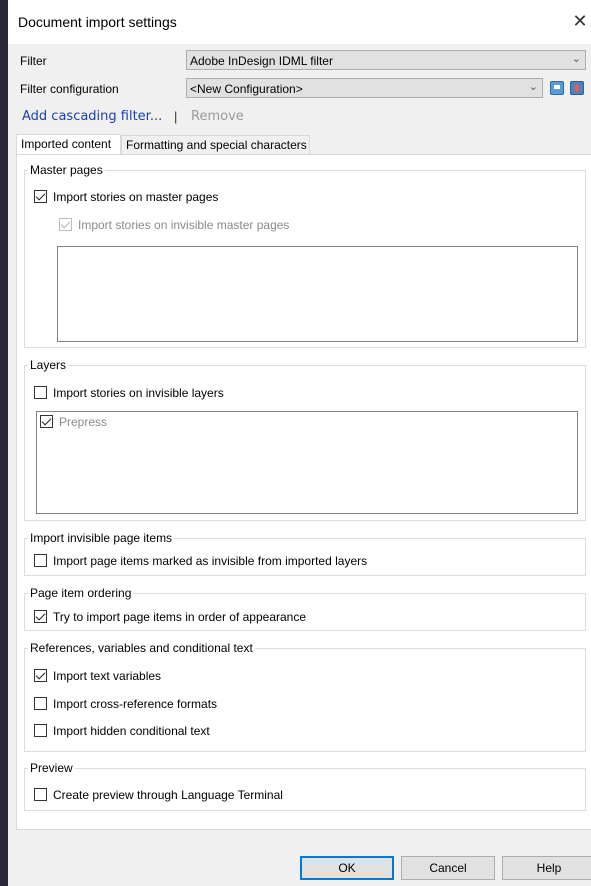  I want to click on ordering-title: Page item ordering, so click(81, 593).